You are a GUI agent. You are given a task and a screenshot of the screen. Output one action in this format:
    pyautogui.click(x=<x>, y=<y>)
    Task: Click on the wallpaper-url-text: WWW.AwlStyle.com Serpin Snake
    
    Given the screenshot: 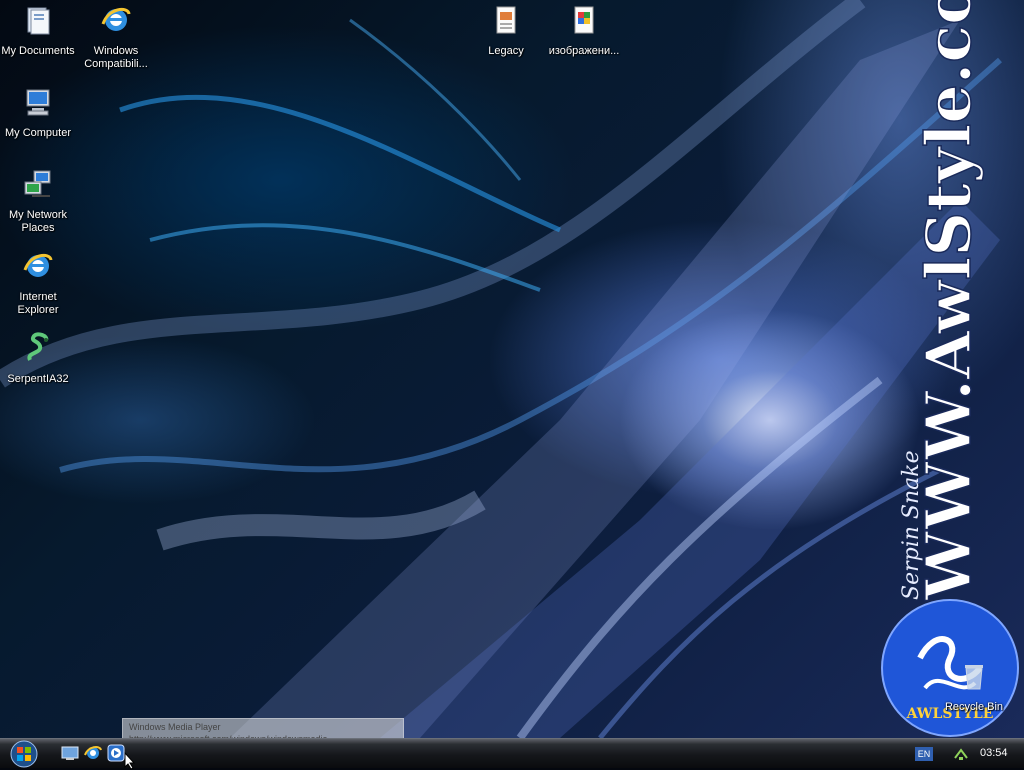 What is the action you would take?
    pyautogui.click(x=942, y=301)
    